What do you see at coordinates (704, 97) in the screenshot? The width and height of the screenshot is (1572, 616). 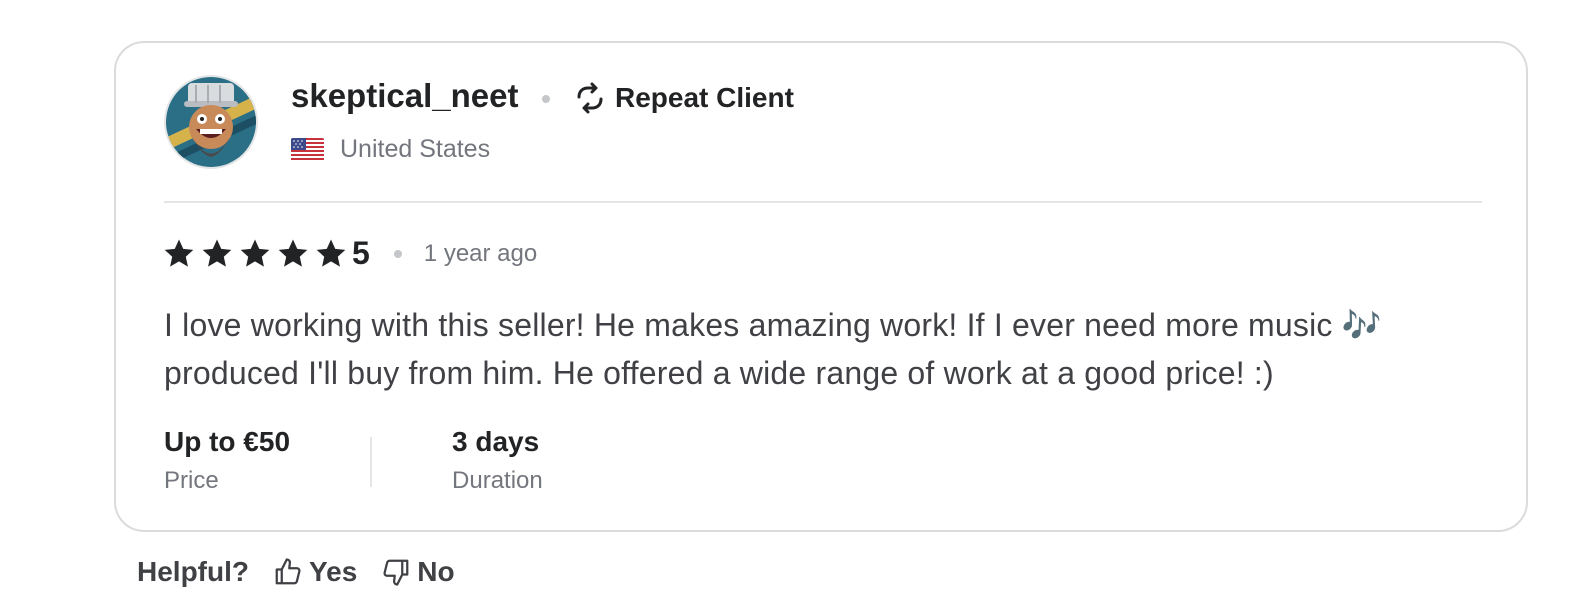 I see `repeat-client-label: Repeat Client` at bounding box center [704, 97].